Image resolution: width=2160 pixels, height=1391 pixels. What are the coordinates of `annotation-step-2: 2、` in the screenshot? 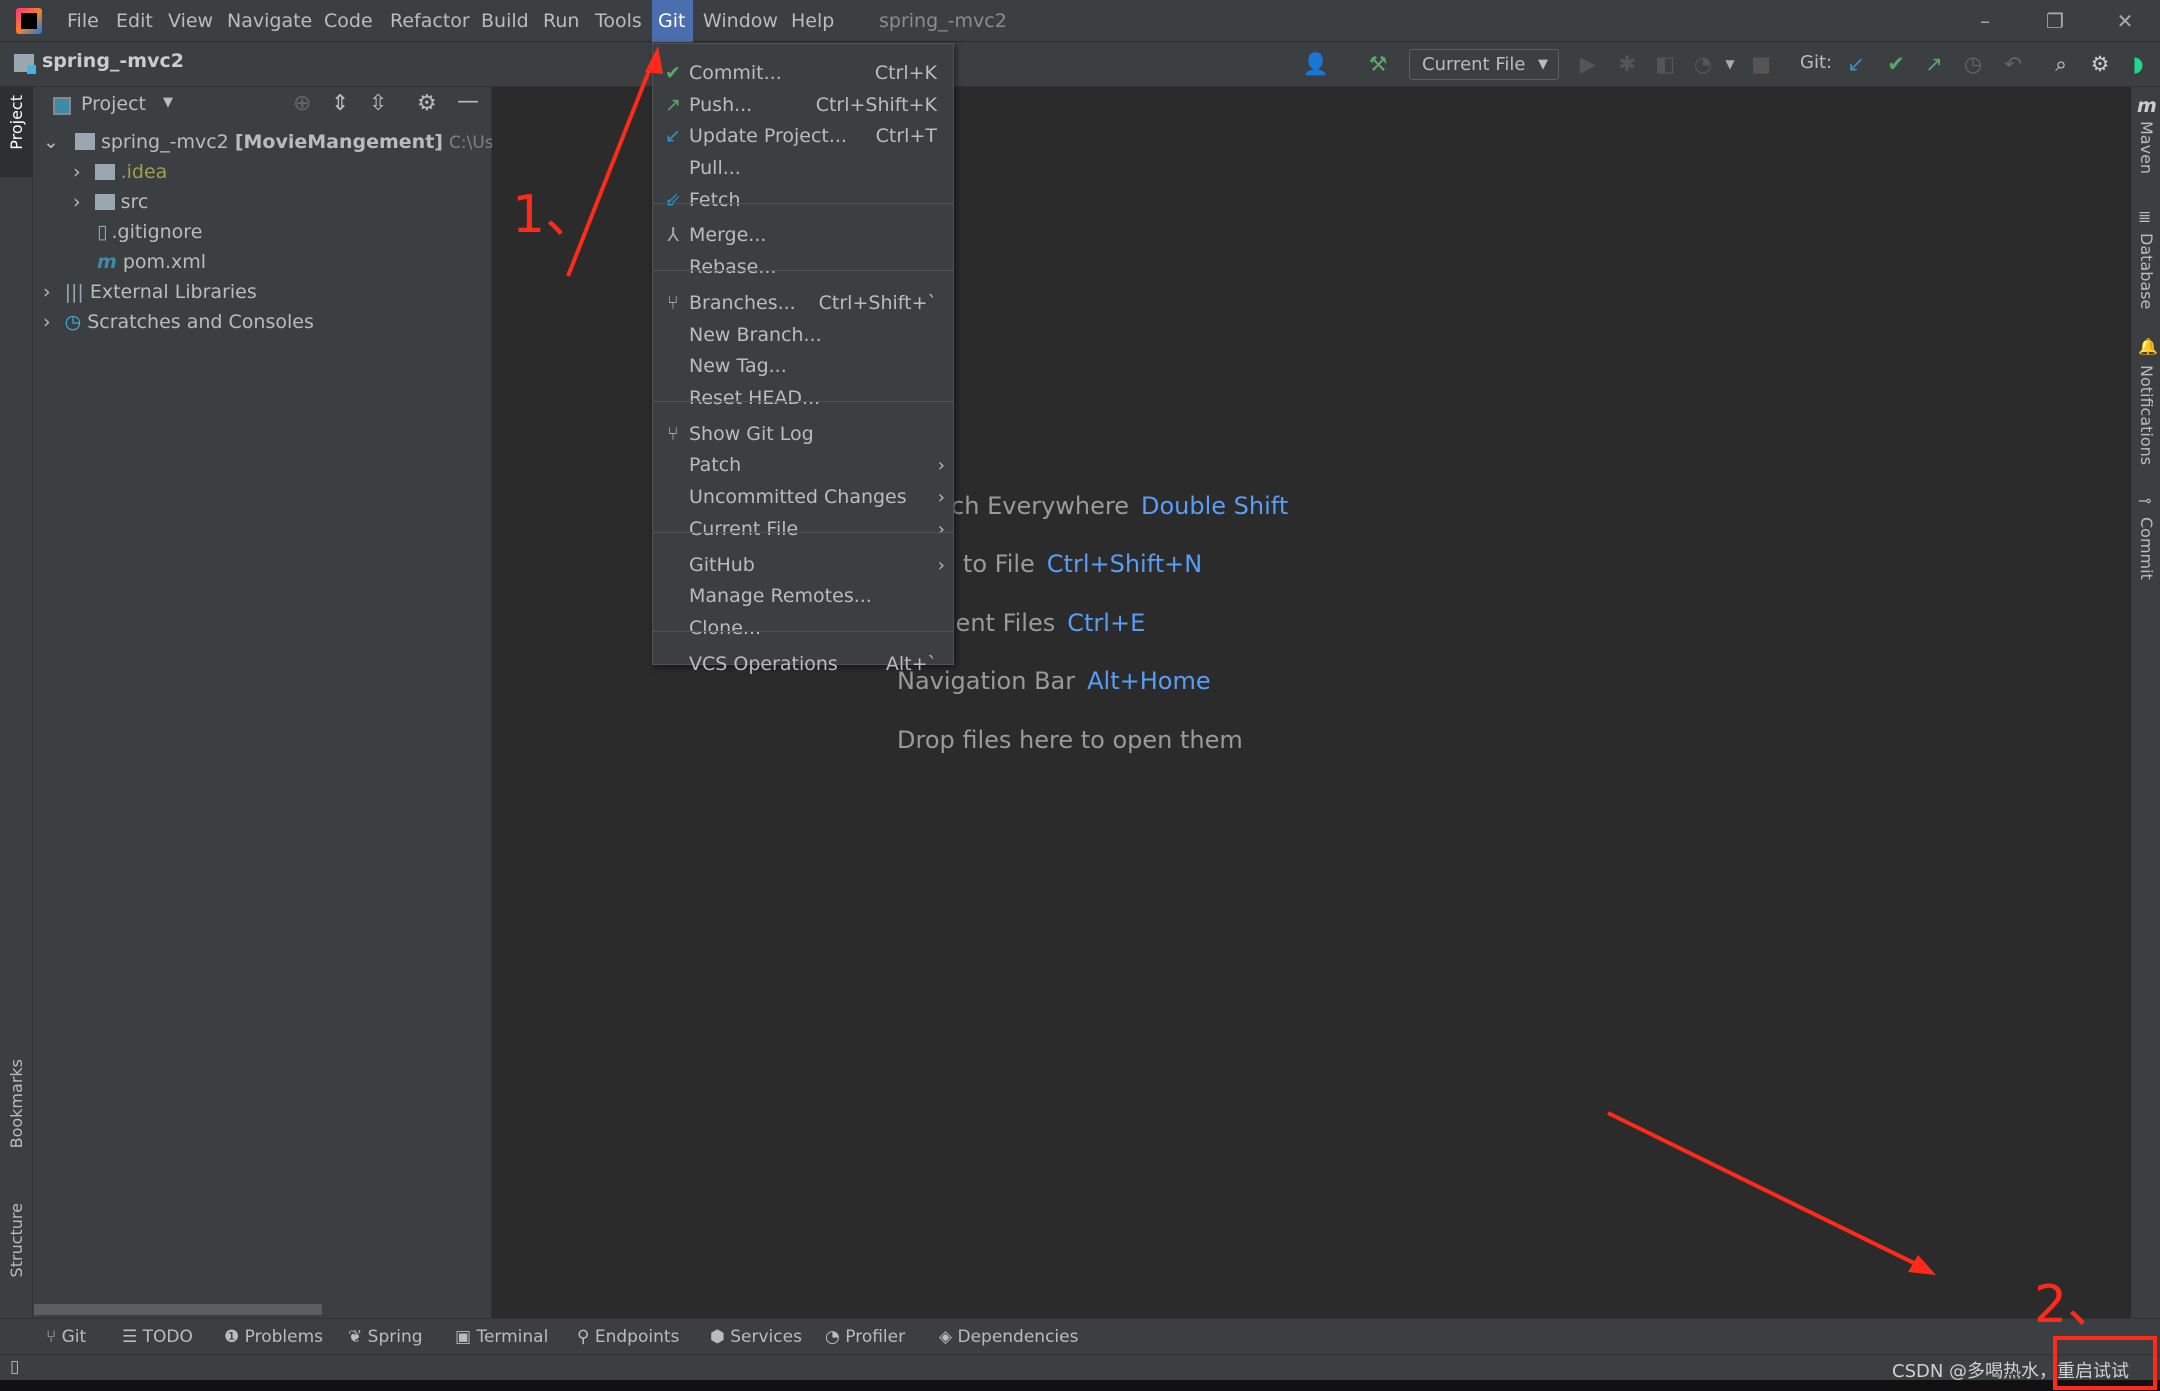 It's located at (2077, 1305).